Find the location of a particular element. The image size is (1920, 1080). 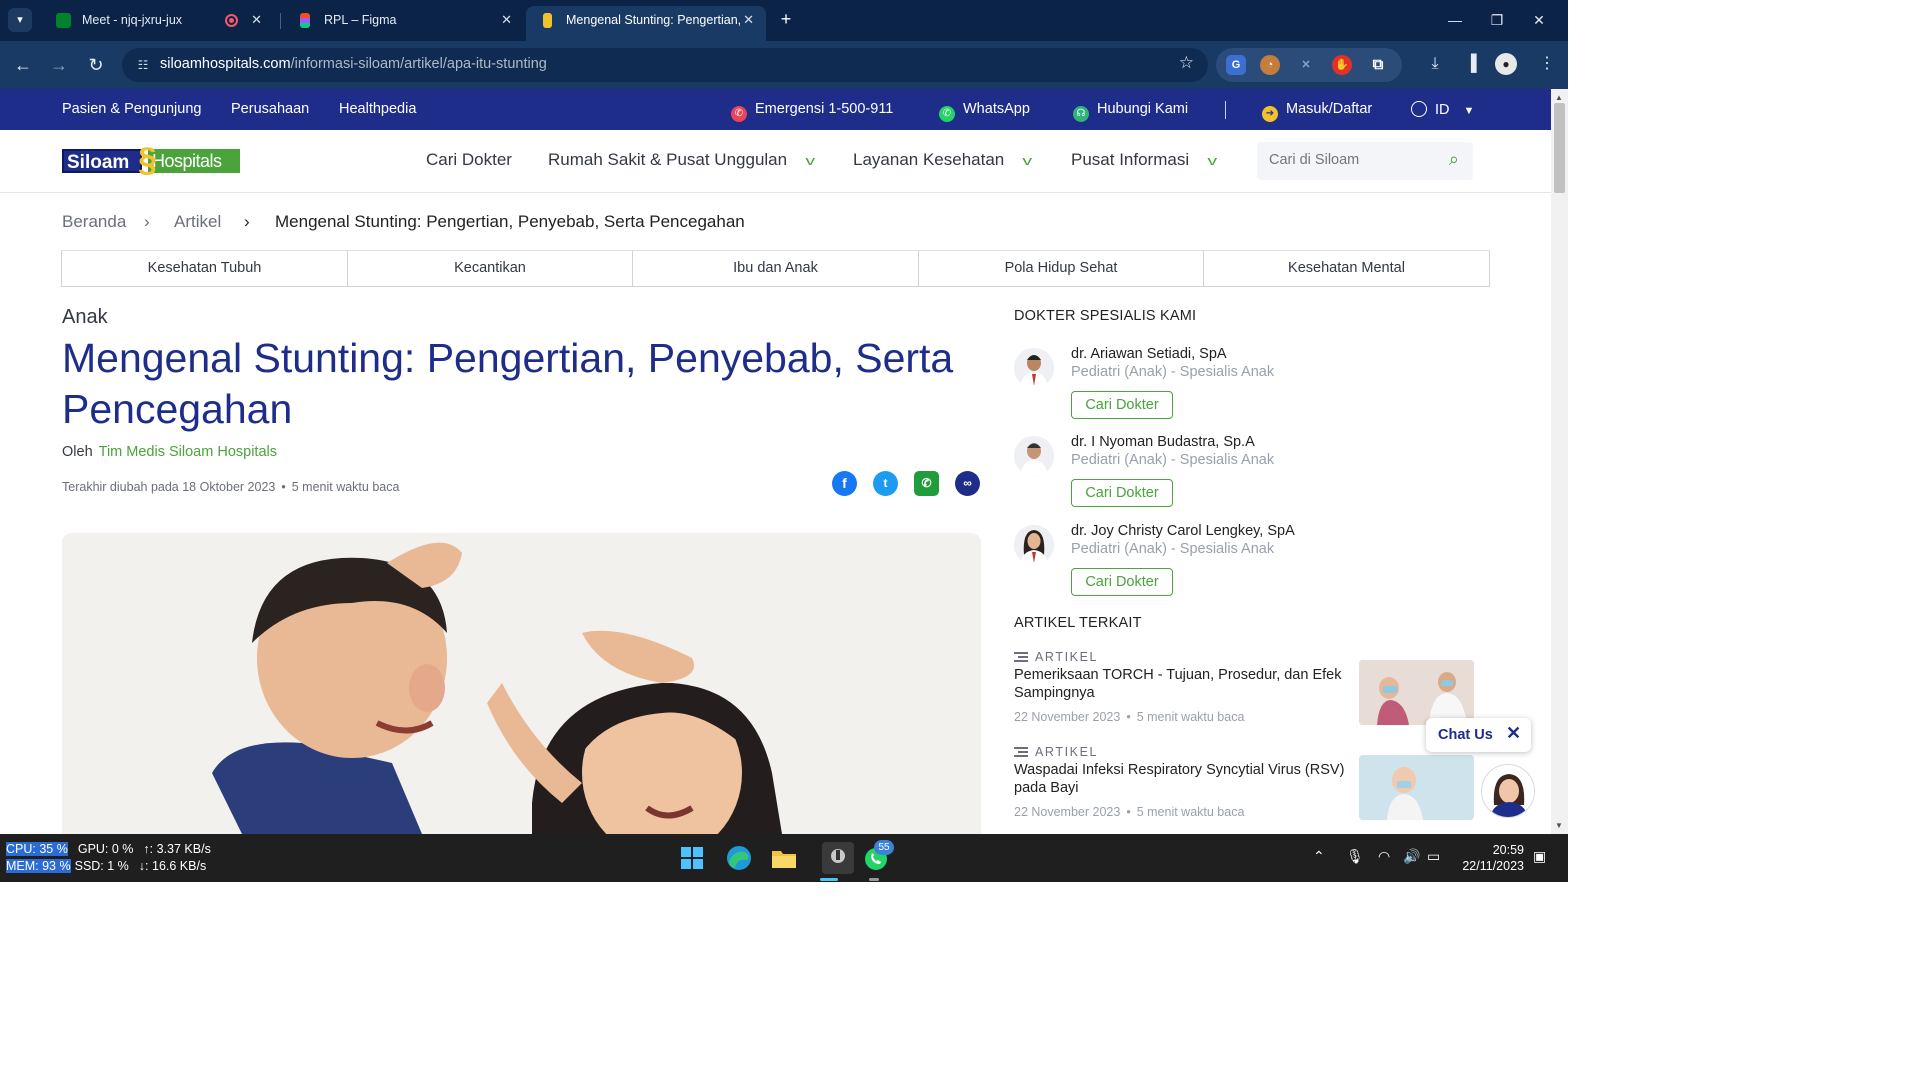

restore-button: ❐ is located at coordinates (1497, 20).